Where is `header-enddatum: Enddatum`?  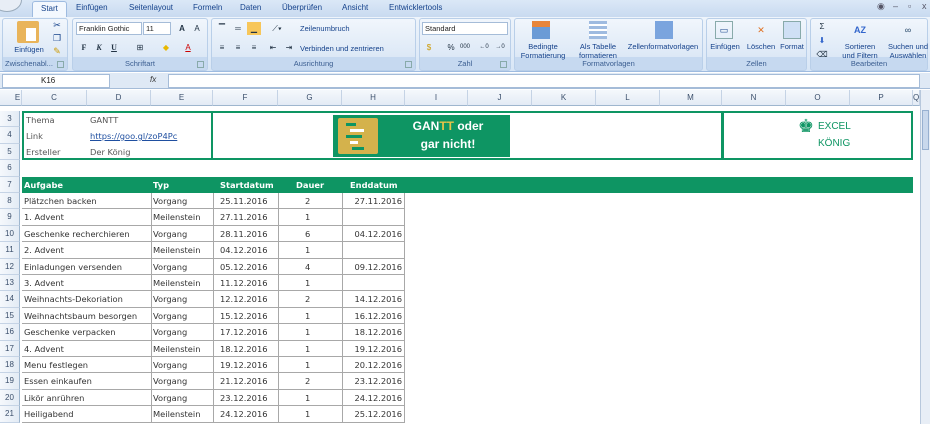 header-enddatum: Enddatum is located at coordinates (374, 185).